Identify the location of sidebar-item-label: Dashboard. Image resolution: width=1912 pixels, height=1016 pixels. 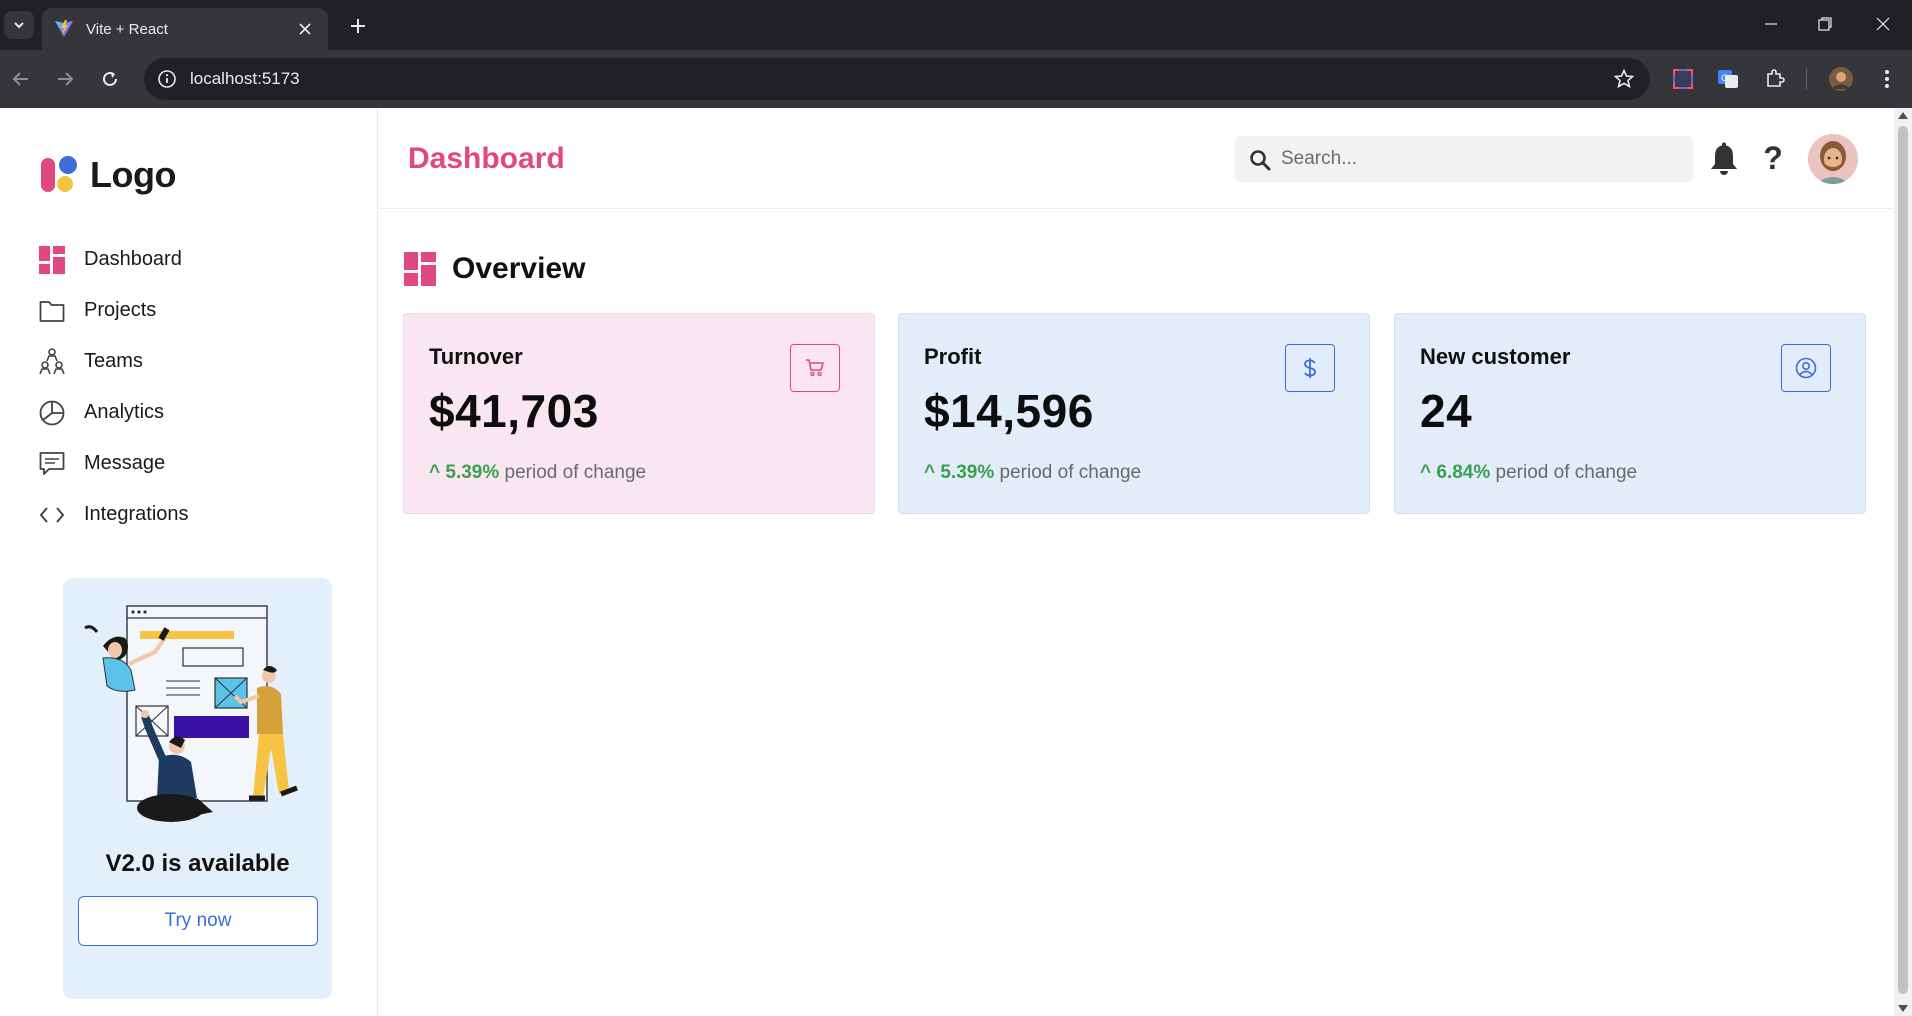
(133, 259).